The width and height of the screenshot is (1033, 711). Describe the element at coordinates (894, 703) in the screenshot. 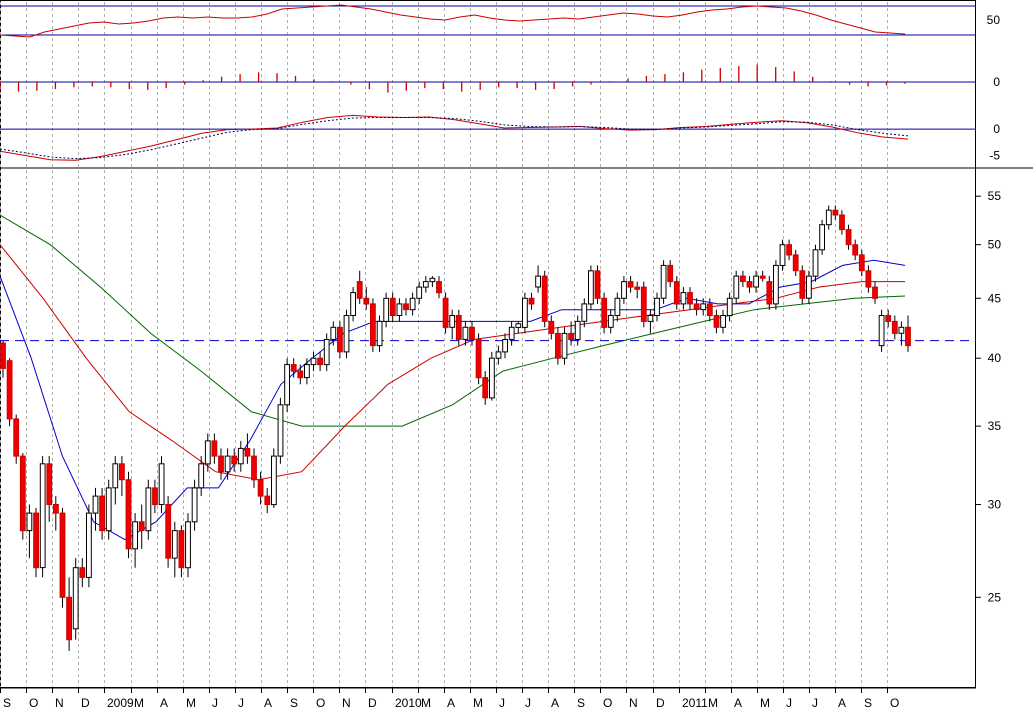

I see `x-tick-label: O` at that location.